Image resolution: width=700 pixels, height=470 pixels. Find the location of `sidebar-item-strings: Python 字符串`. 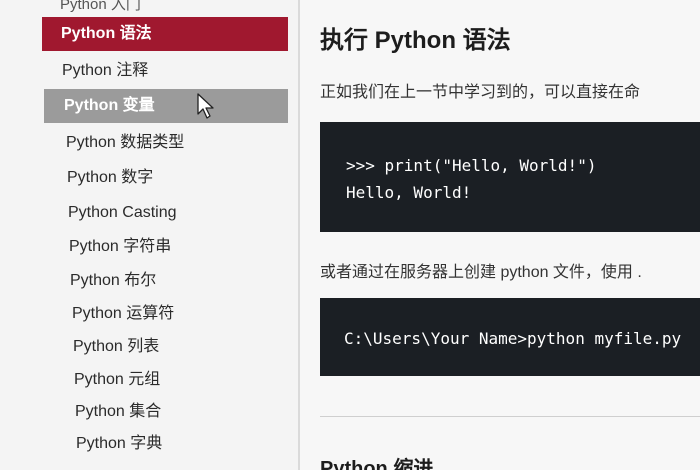

sidebar-item-strings: Python 字符串 is located at coordinates (120, 247).